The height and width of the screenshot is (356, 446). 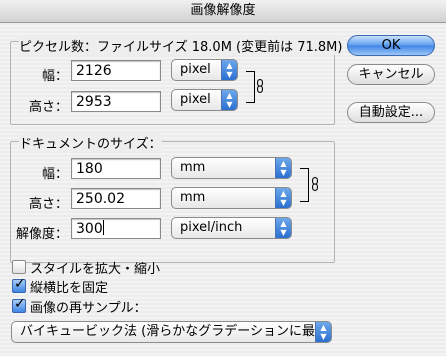 I want to click on resolution-label: 解像度：, so click(x=41, y=234).